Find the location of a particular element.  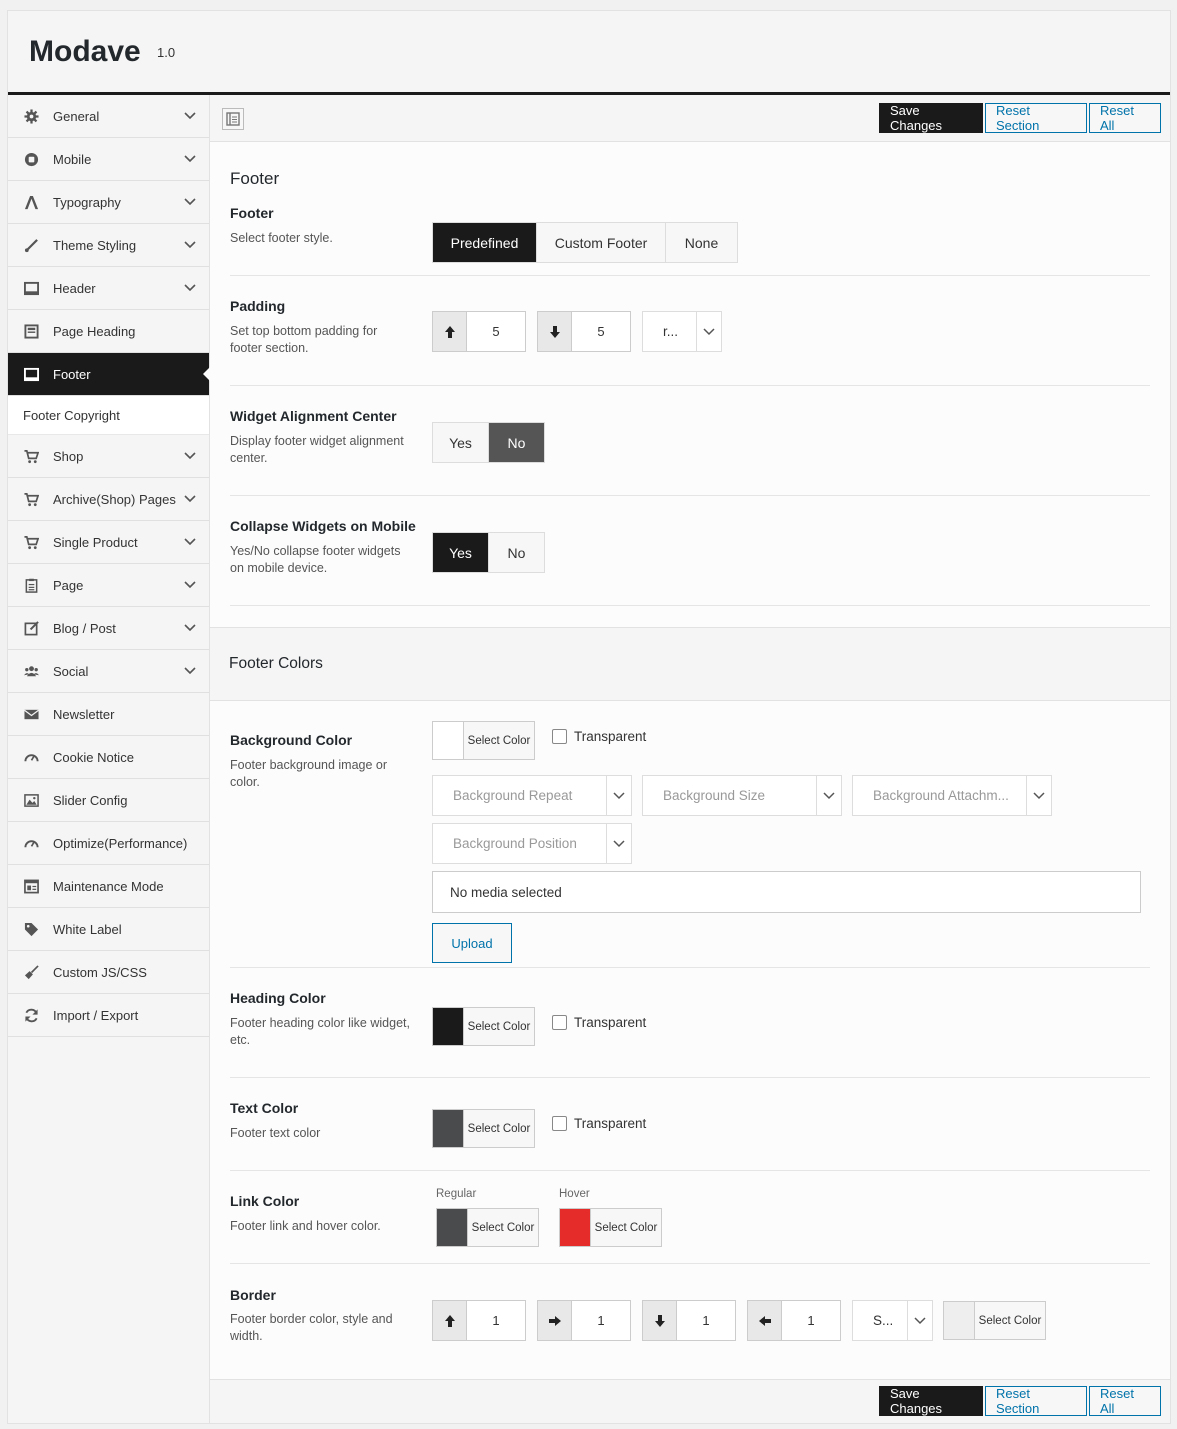

border-left-field: 1 is located at coordinates (794, 1320).